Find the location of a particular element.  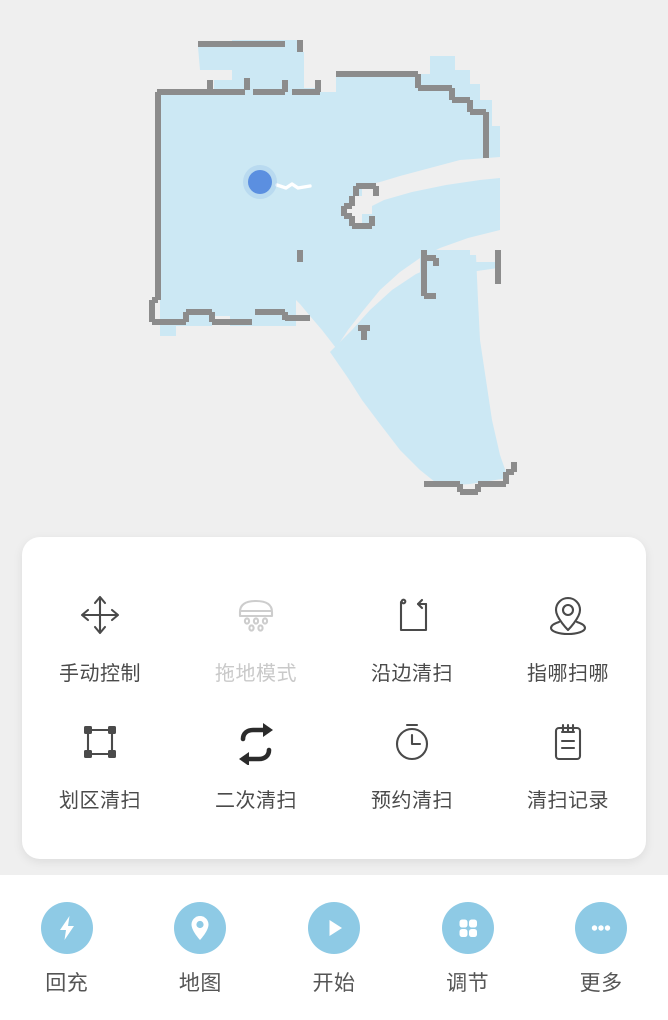

nav-item-recharge: 回充 is located at coordinates (67, 949).